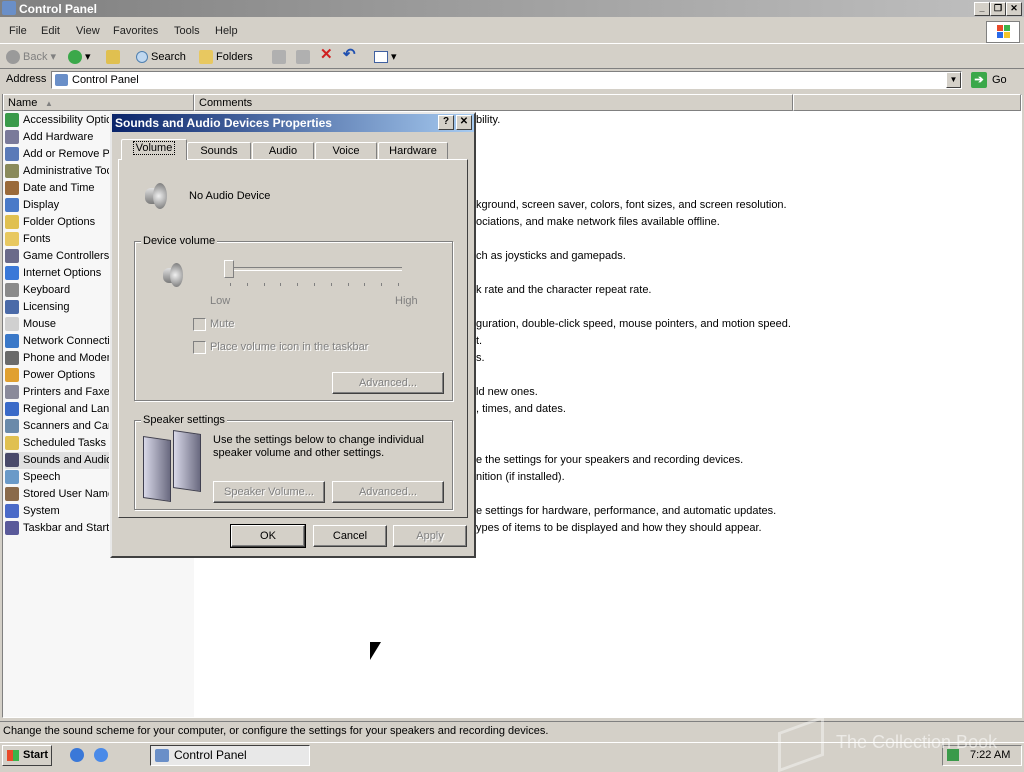 The height and width of the screenshot is (772, 1024). Describe the element at coordinates (280, 57) in the screenshot. I see `move-to-button` at that location.